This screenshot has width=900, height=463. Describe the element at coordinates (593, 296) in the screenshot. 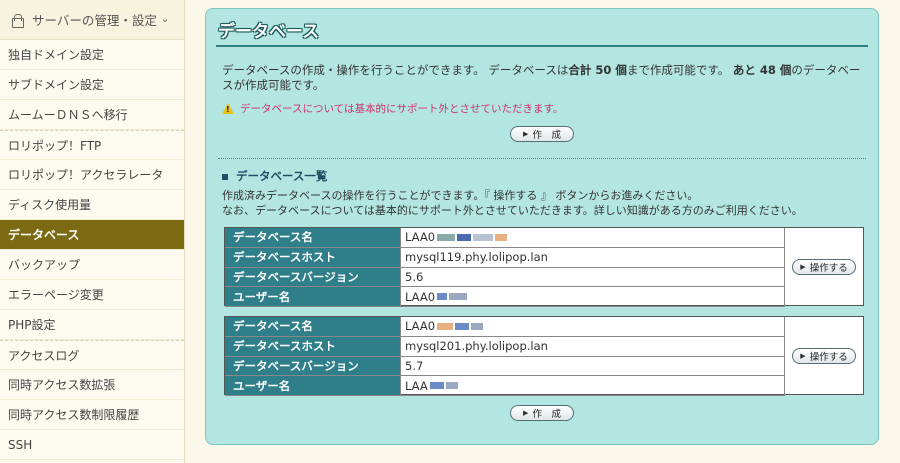

I see `db-user-value: LAA0` at that location.